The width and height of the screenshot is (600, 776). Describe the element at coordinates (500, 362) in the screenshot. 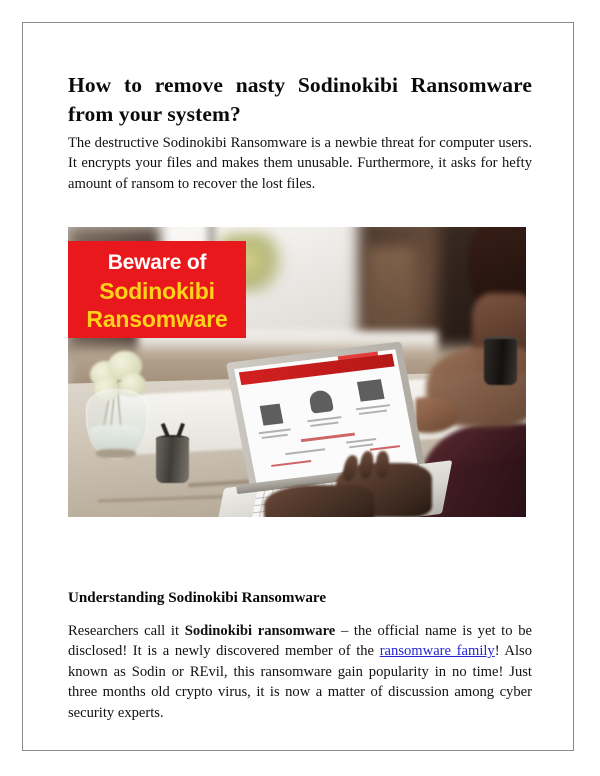

I see `photo-coffee-mug` at that location.